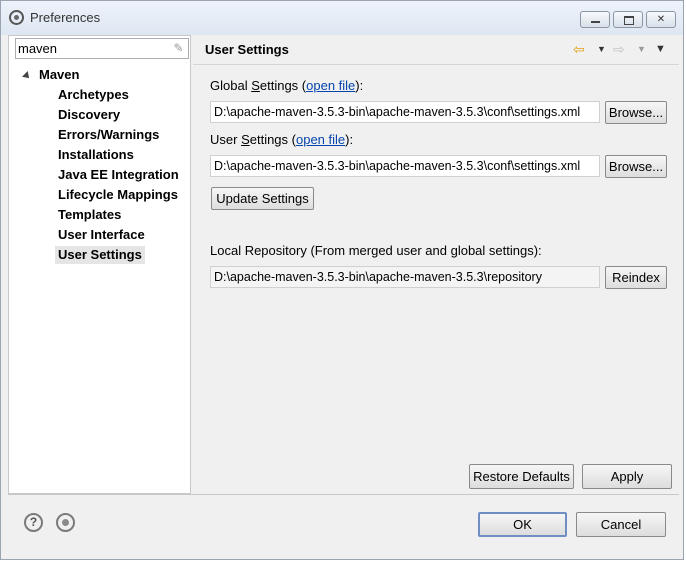 This screenshot has height=562, width=686. What do you see at coordinates (636, 277) in the screenshot?
I see `reindex-button: Reindex` at bounding box center [636, 277].